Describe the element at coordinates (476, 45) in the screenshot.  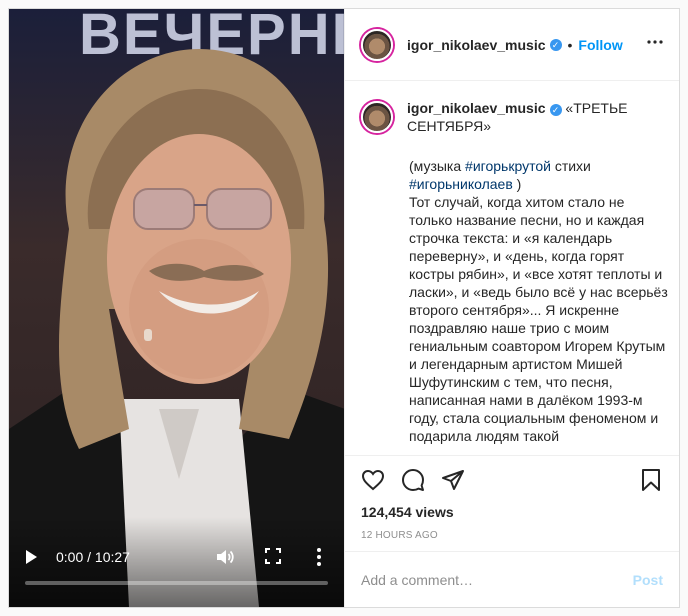
I see `author-username: igor_nikolaev_music` at that location.